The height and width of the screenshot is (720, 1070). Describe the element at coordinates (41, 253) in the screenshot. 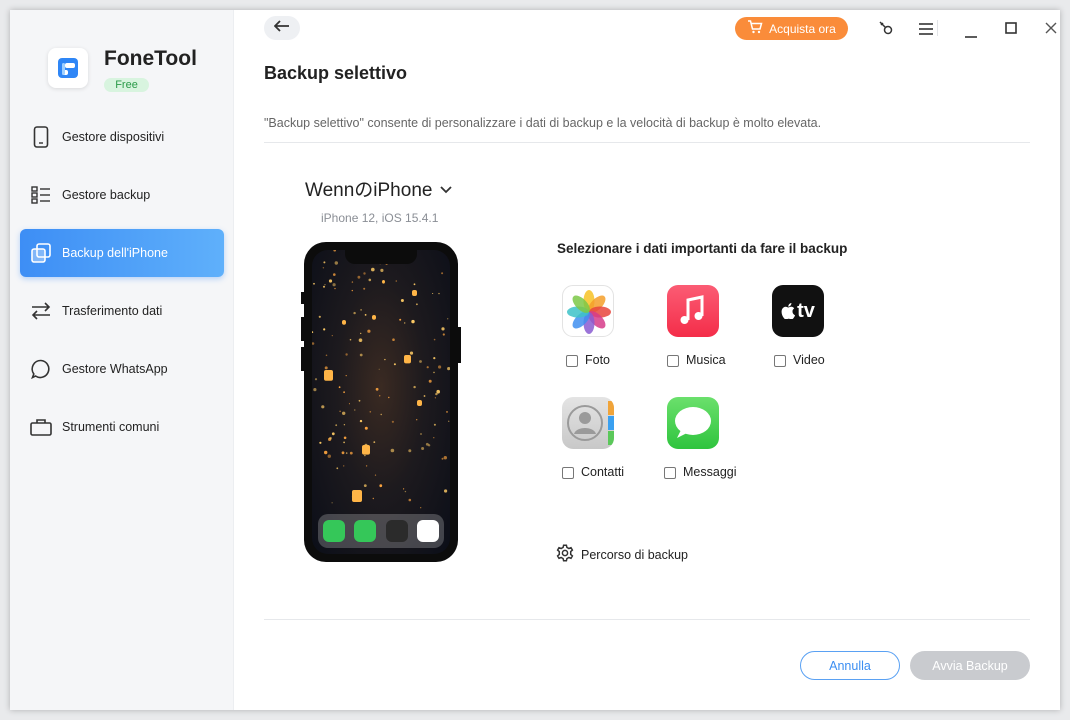

I see `copy-icon` at that location.